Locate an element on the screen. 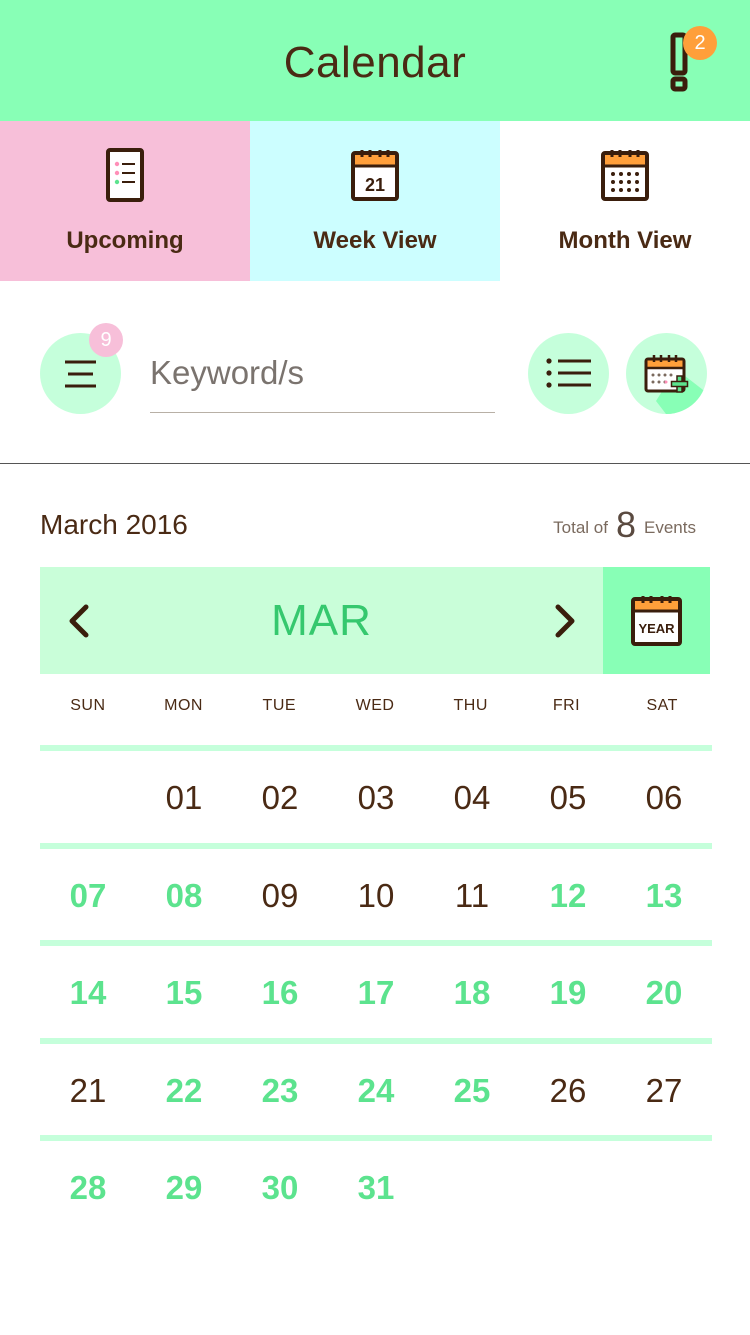 This screenshot has height=1335, width=750. list-view-button is located at coordinates (568, 373).